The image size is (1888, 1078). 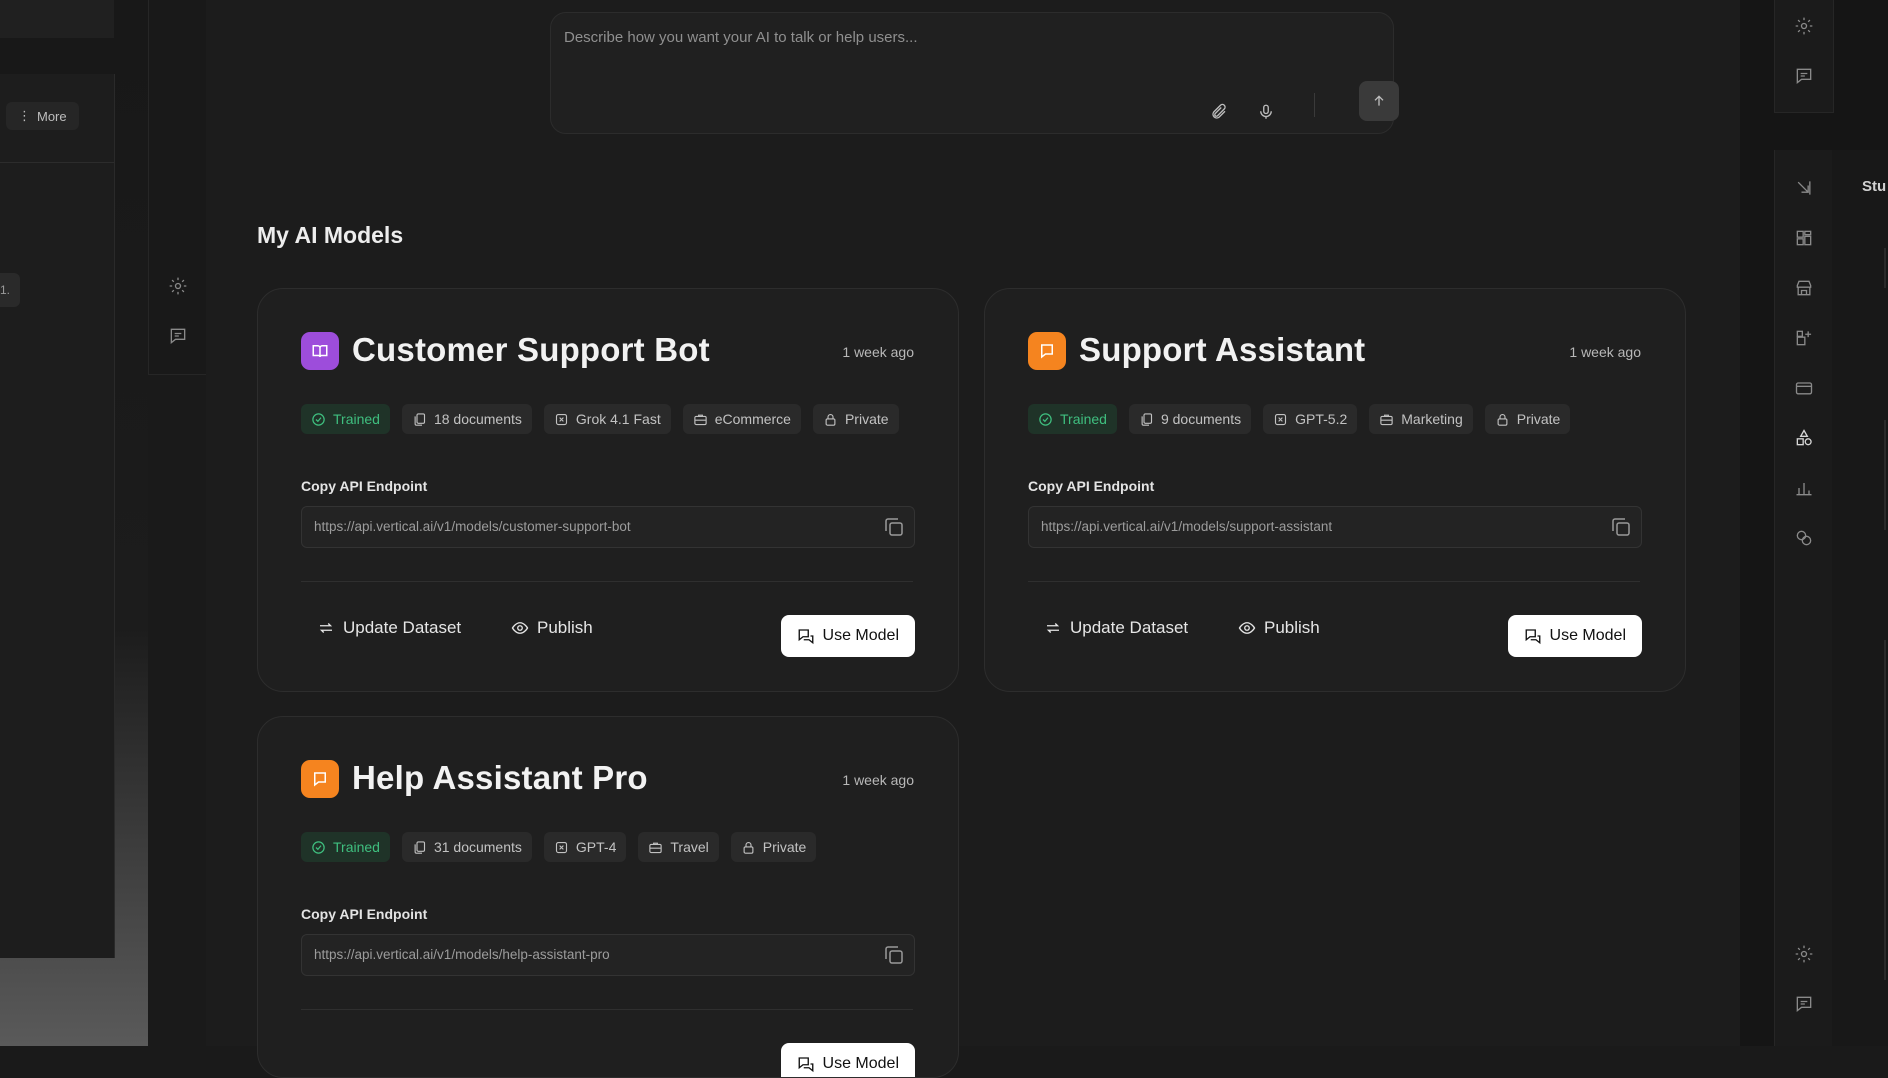 I want to click on category-badge: eCommerce, so click(x=741, y=419).